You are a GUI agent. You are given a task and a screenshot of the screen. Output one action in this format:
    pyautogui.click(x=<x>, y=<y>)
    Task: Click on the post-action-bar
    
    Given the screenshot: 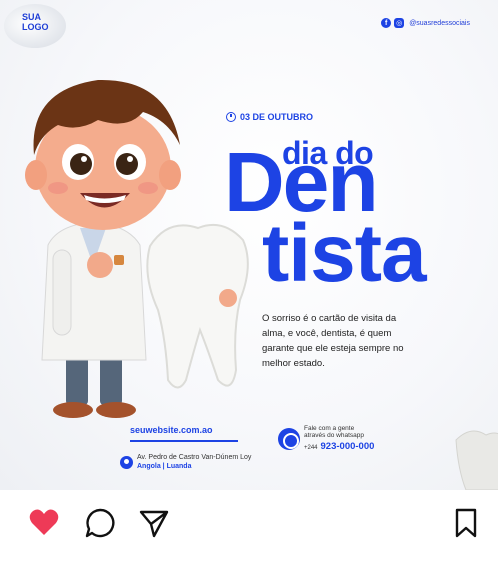 What is the action you would take?
    pyautogui.click(x=249, y=529)
    